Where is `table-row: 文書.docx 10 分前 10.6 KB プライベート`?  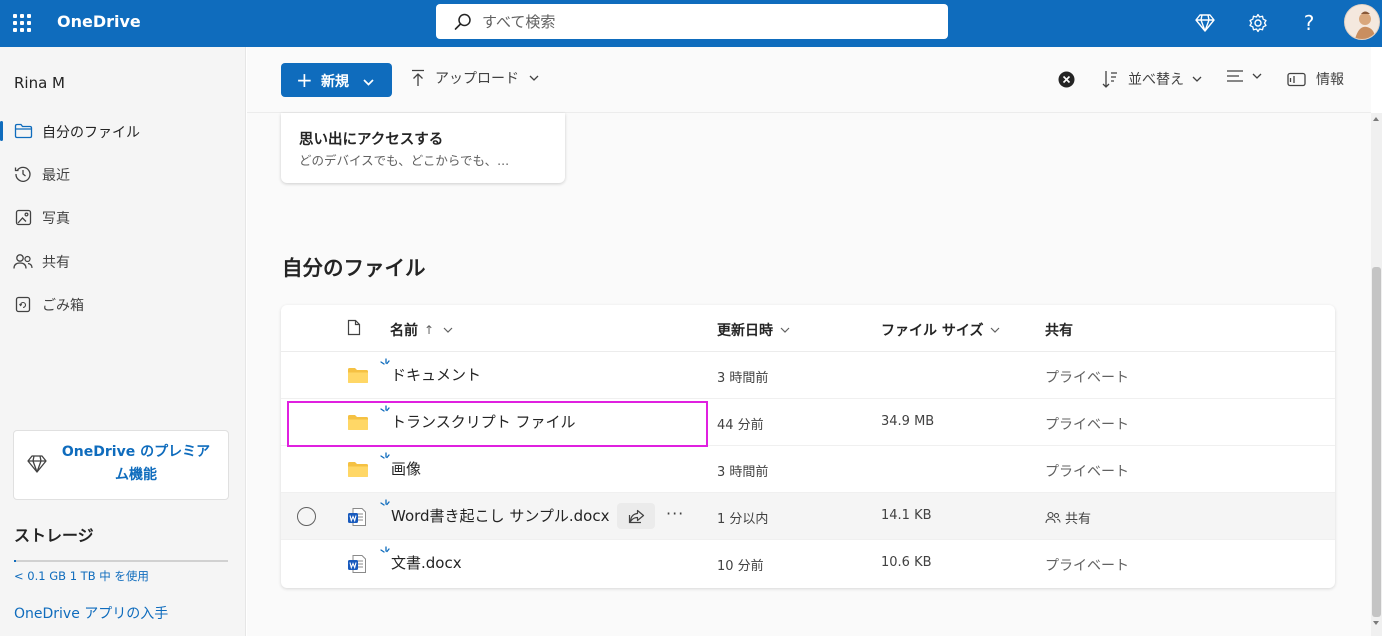 table-row: 文書.docx 10 分前 10.6 KB プライベート is located at coordinates (808, 563).